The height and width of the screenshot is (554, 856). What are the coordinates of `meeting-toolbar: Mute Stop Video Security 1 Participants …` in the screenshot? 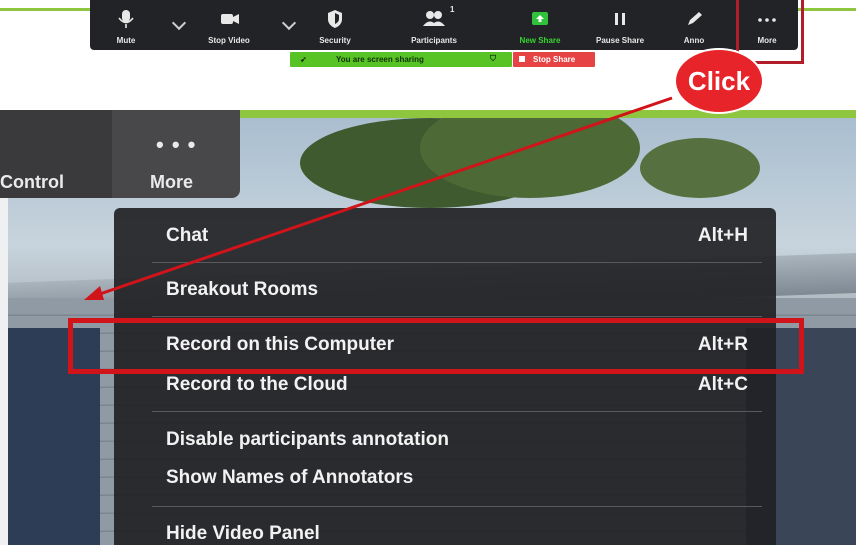 It's located at (444, 25).